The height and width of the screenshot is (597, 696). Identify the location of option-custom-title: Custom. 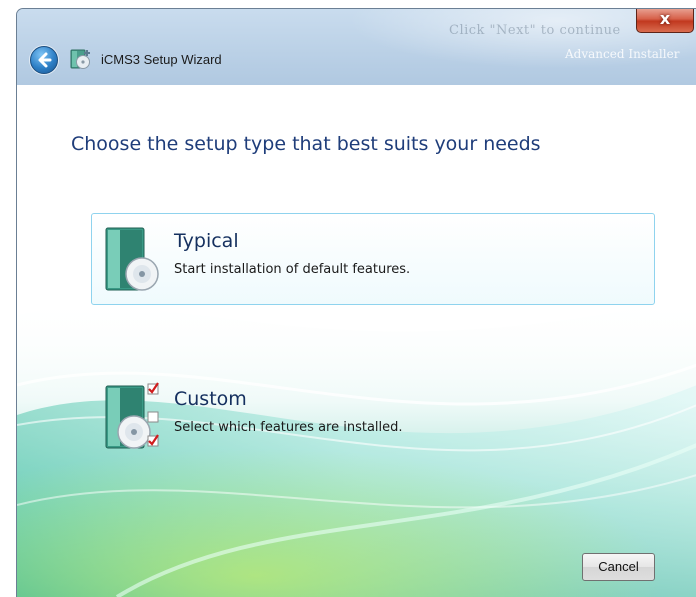
(210, 399).